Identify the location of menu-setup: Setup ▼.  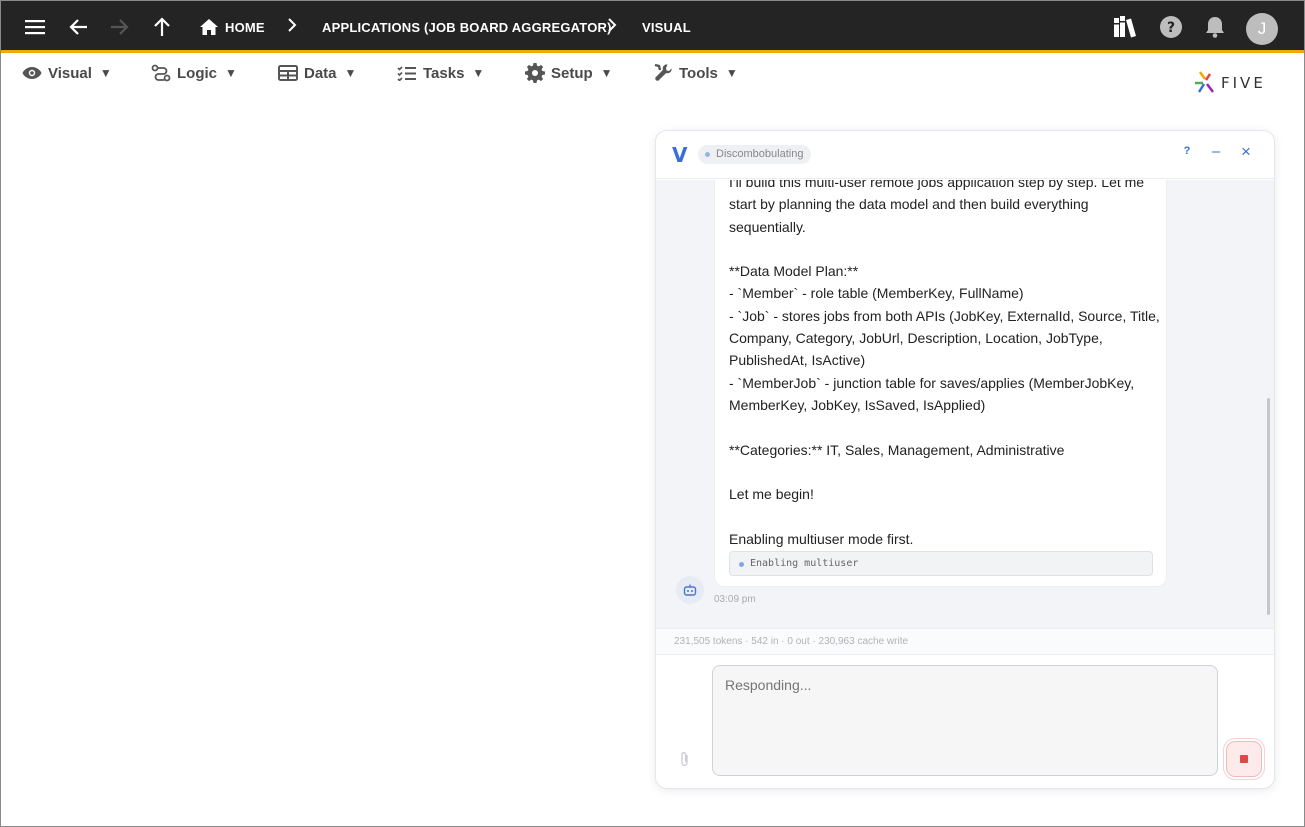
(569, 73).